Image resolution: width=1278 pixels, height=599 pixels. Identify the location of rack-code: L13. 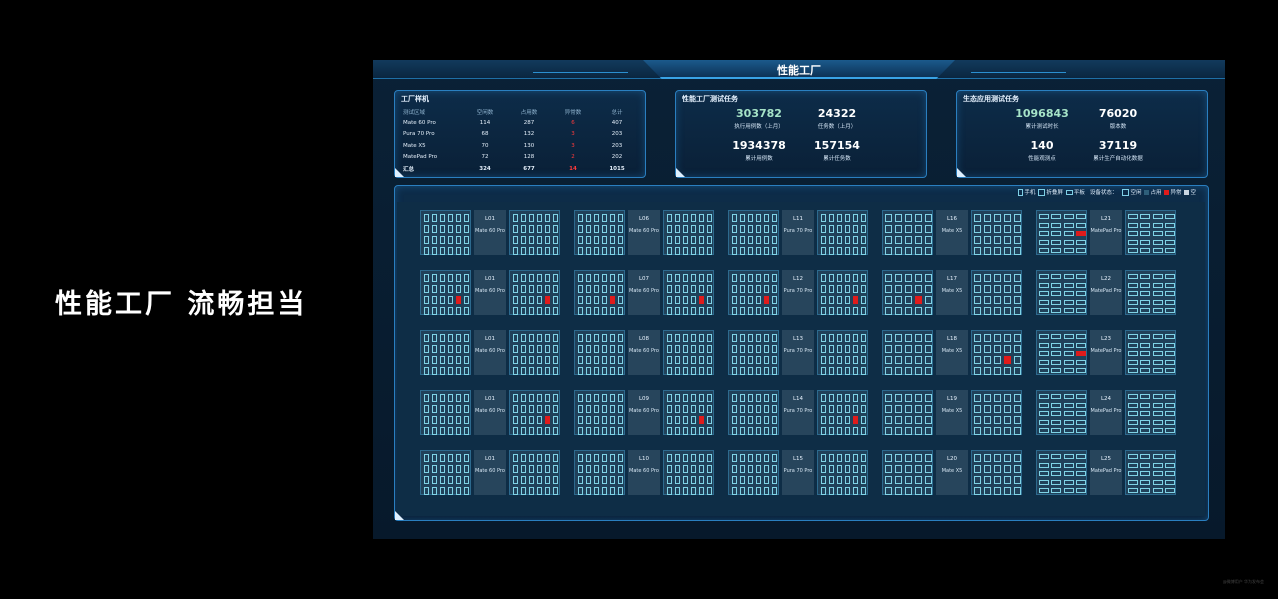
(798, 339).